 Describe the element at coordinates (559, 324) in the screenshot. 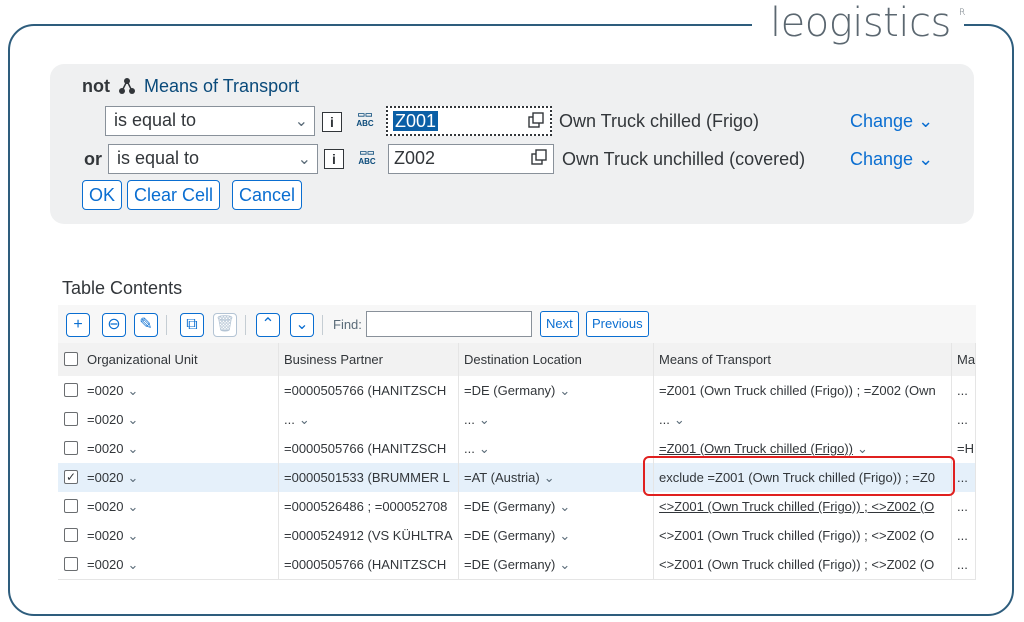

I see `next-button: Next` at that location.